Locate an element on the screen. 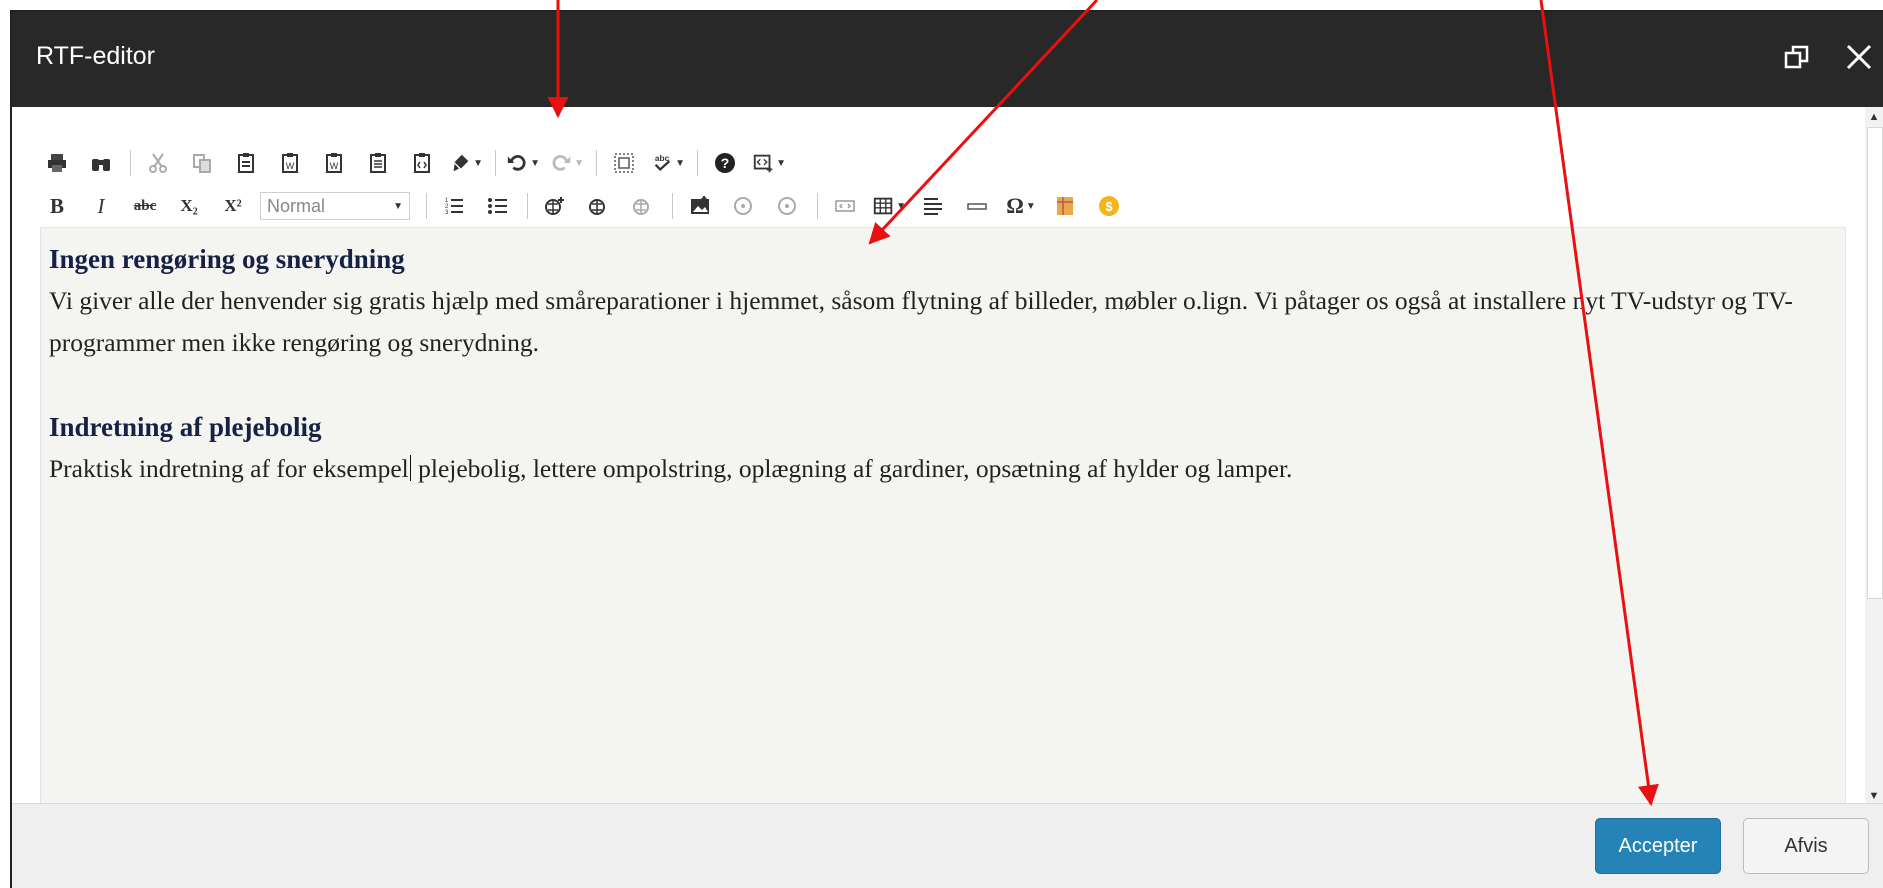 This screenshot has height=888, width=1883. unlink-icon is located at coordinates (643, 206).